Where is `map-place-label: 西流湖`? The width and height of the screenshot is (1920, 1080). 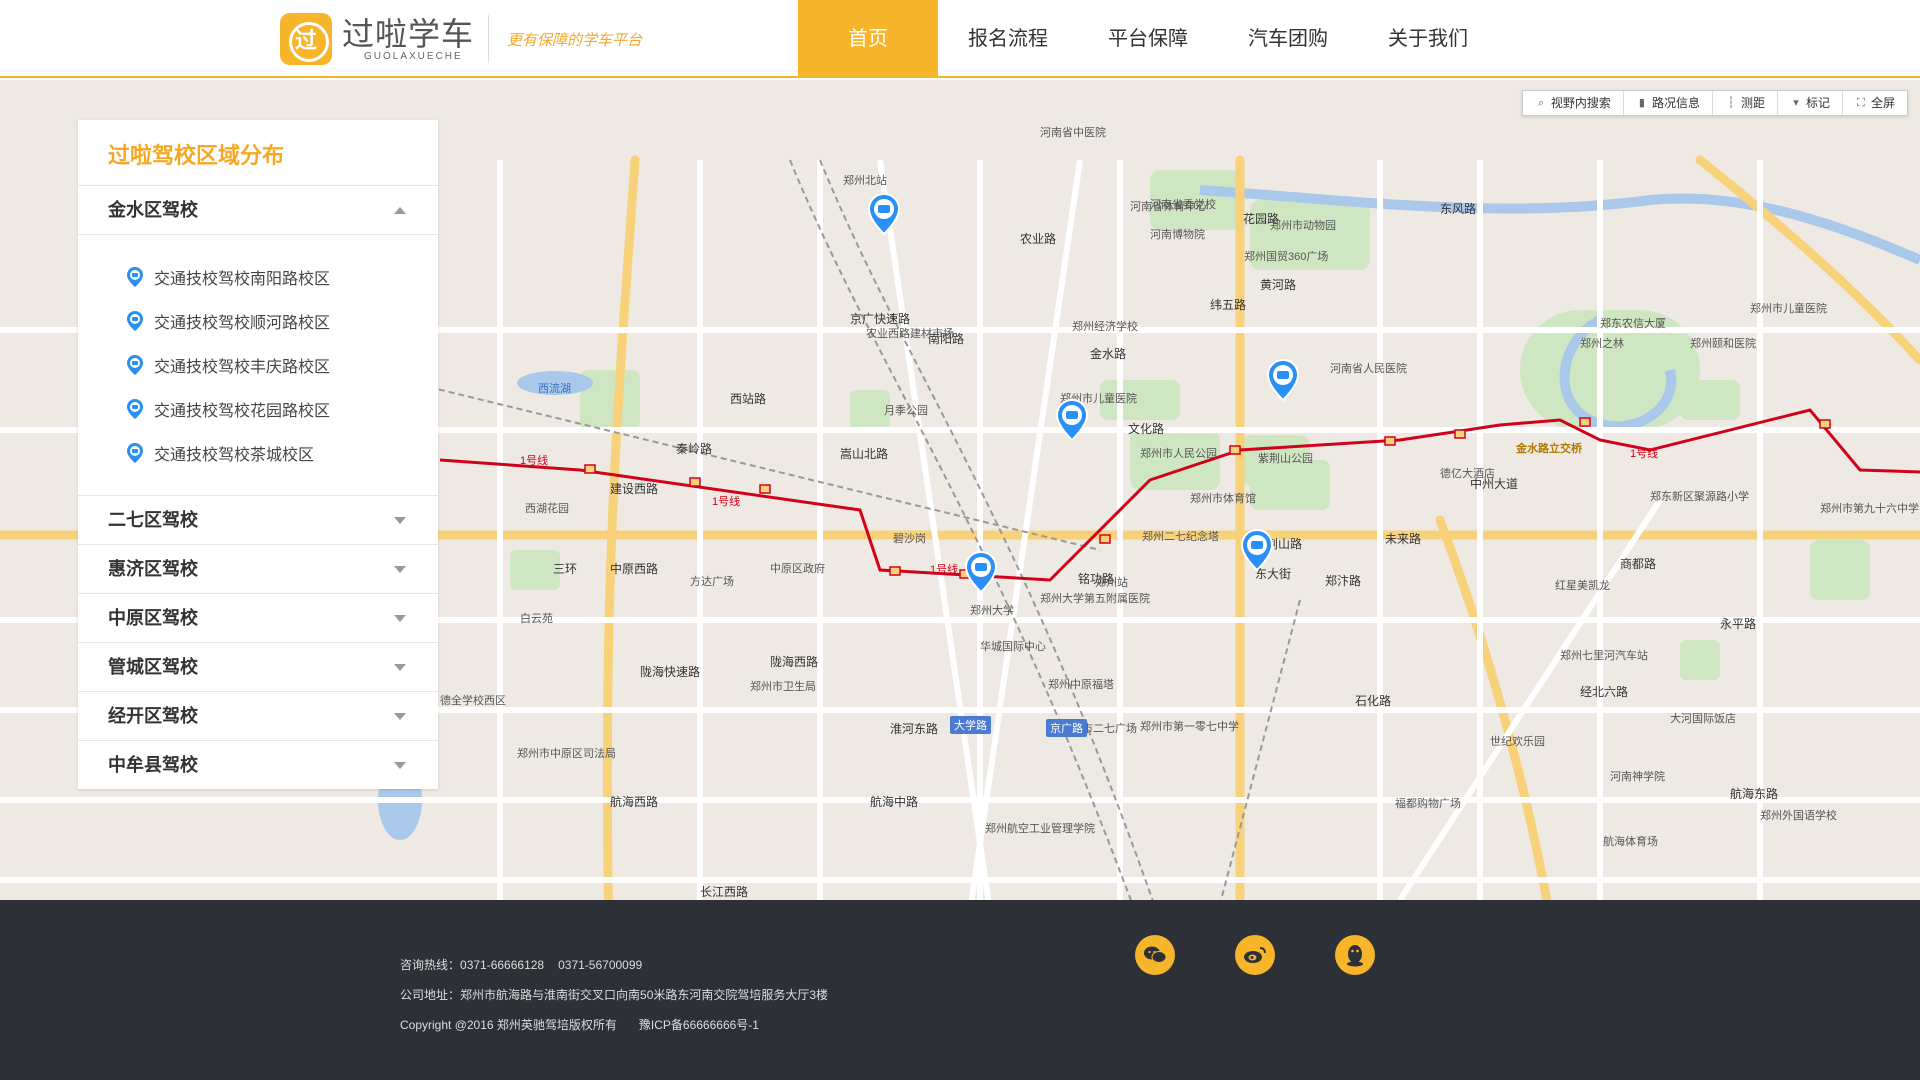
map-place-label: 西流湖 is located at coordinates (554, 389).